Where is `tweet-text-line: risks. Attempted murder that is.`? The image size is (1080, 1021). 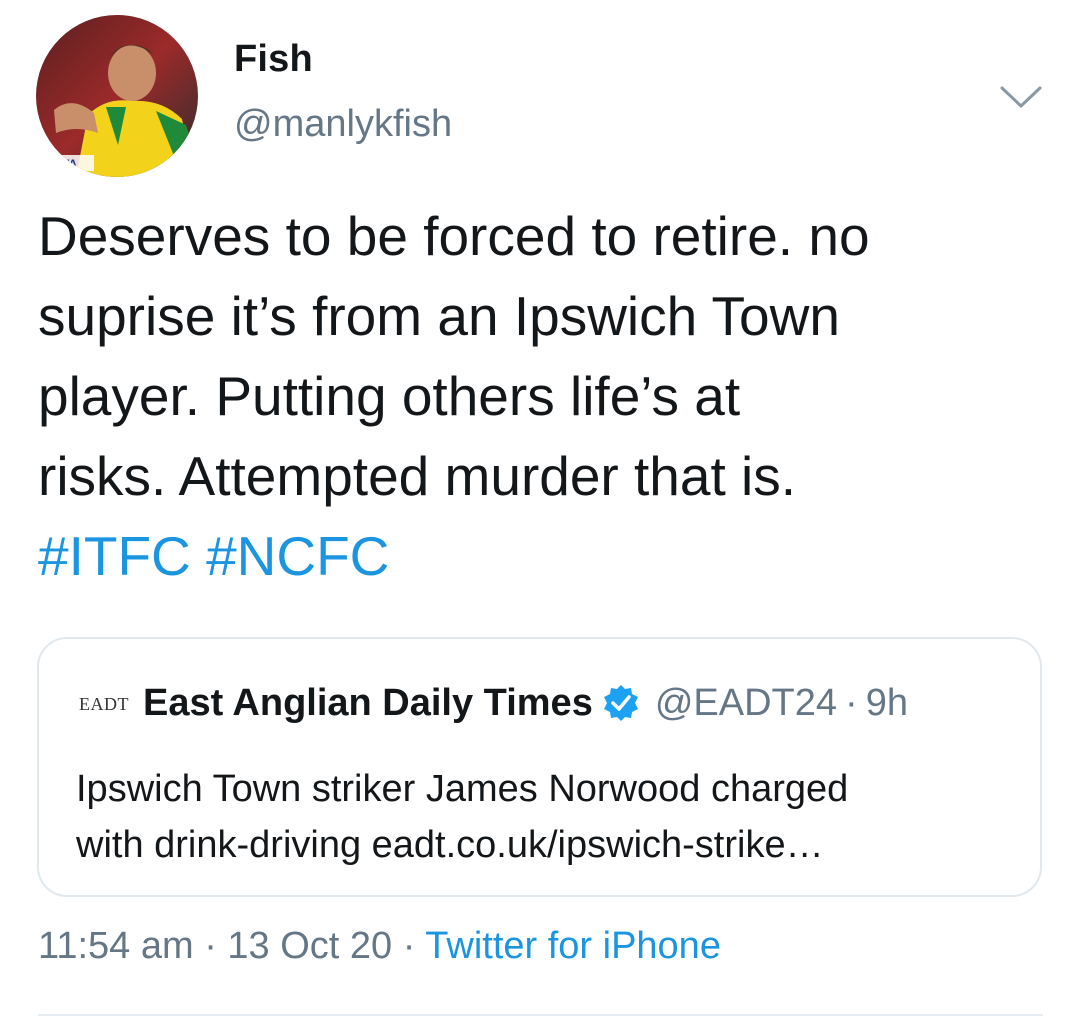 tweet-text-line: risks. Attempted murder that is. is located at coordinates (417, 476).